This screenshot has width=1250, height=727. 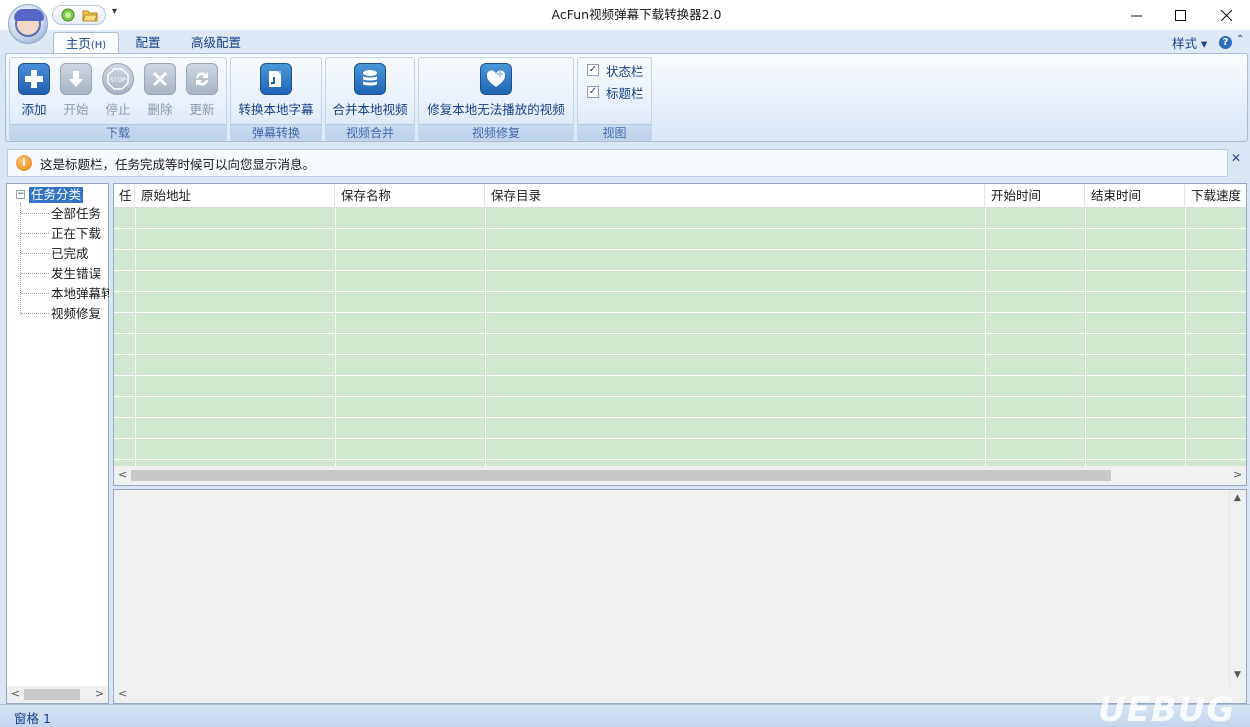 What do you see at coordinates (1215, 196) in the screenshot?
I see `column-header-download-speed: 下载速度` at bounding box center [1215, 196].